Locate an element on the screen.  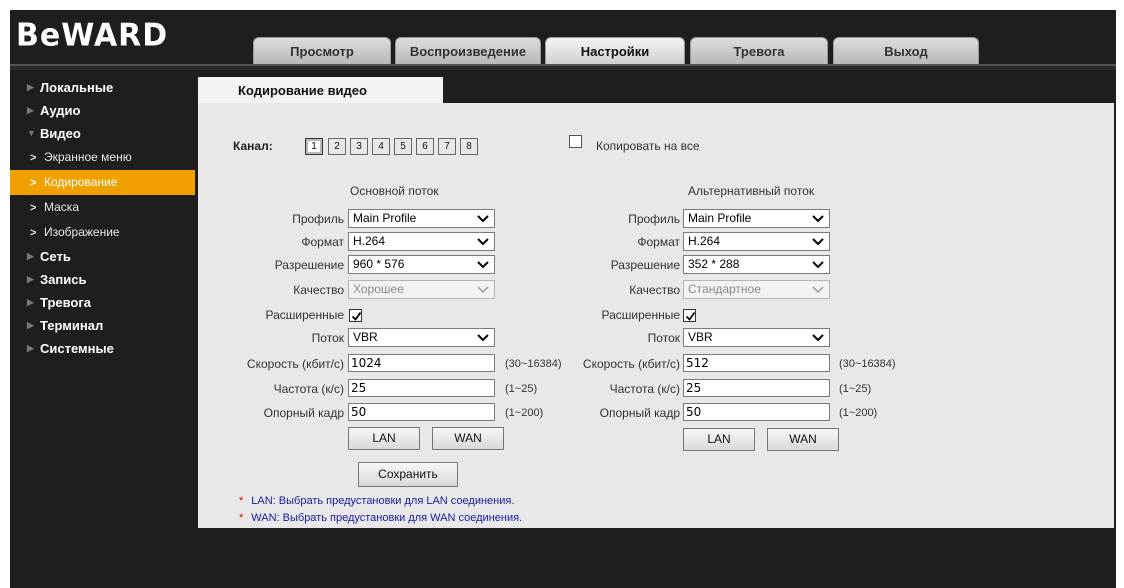
channel-label: Канал: is located at coordinates (253, 146).